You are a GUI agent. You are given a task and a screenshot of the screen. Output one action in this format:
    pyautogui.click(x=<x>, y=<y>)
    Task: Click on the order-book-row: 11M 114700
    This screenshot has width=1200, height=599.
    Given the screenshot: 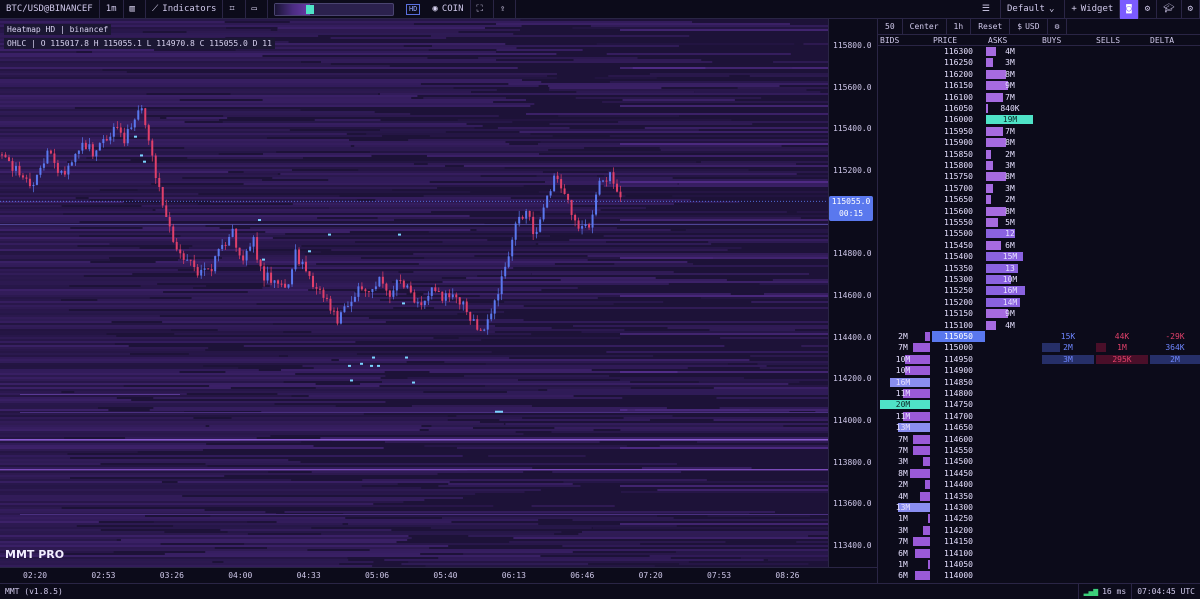 What is the action you would take?
    pyautogui.click(x=1039, y=416)
    